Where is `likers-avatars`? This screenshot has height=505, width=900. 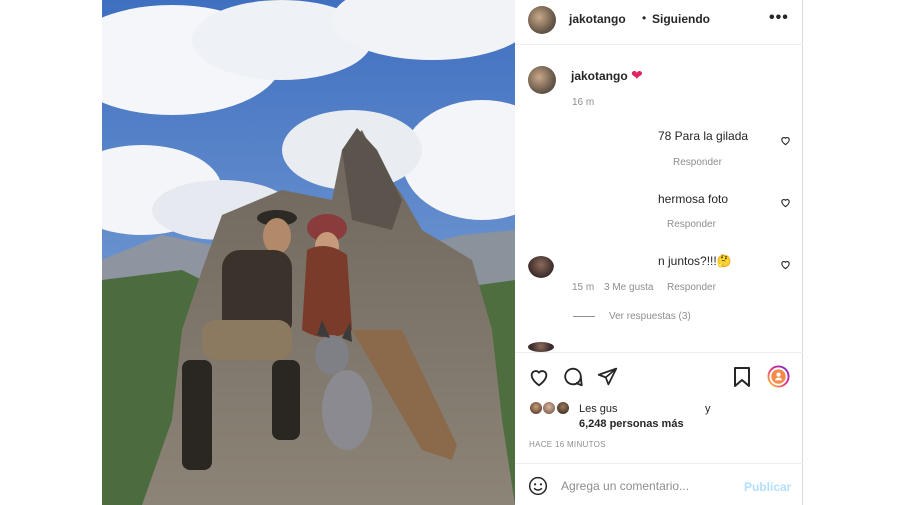 likers-avatars is located at coordinates (549, 410).